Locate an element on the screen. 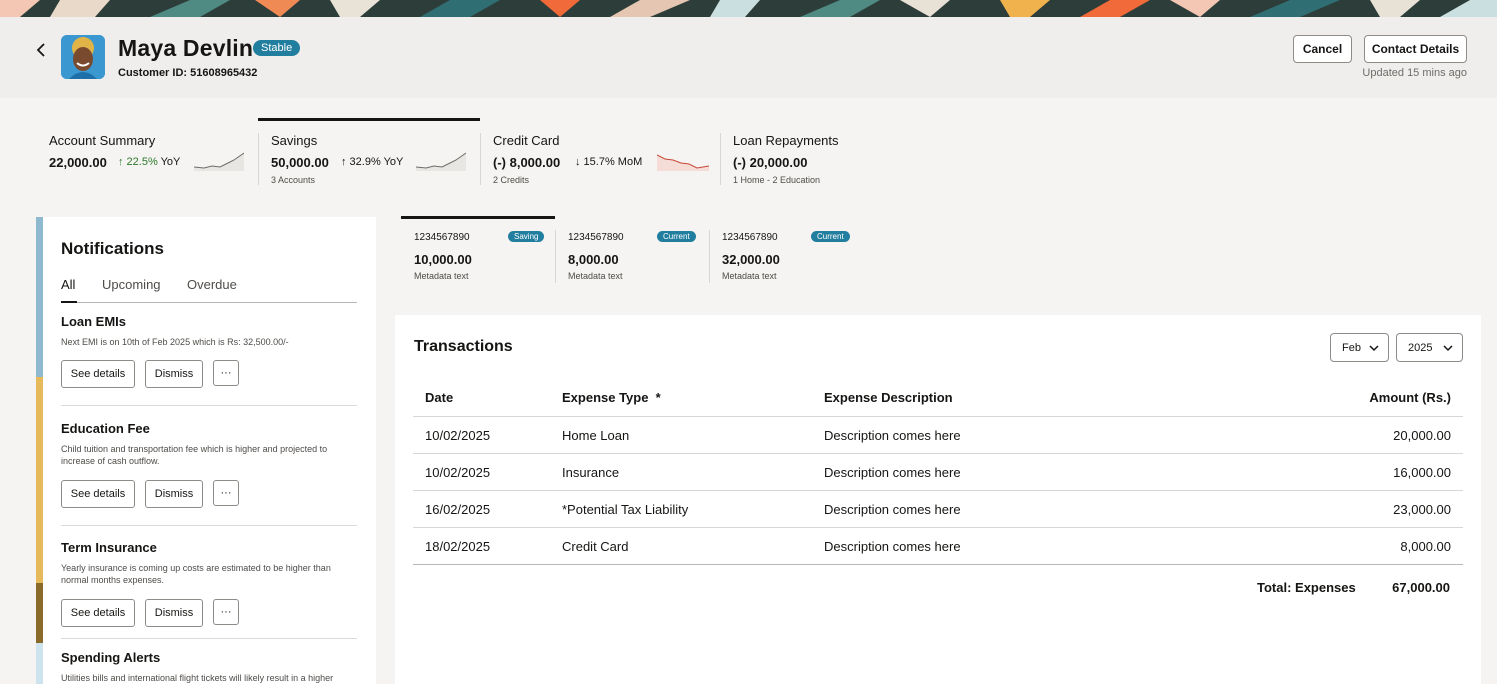  column-header-description: Expense Description is located at coordinates (968, 398).